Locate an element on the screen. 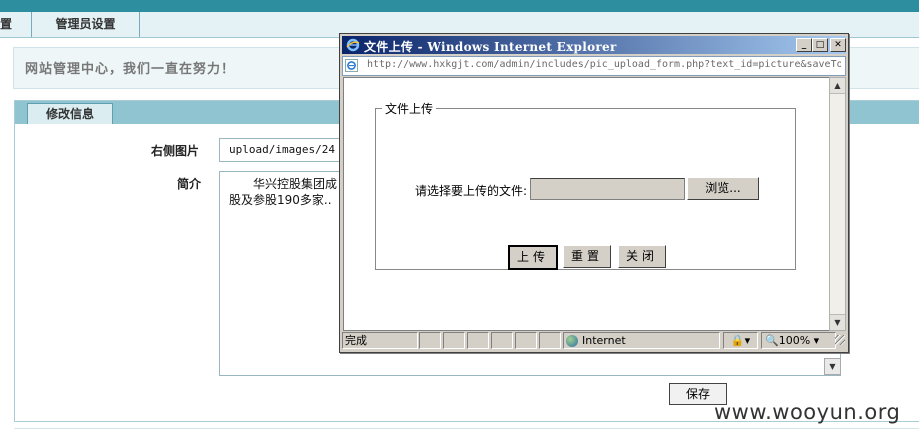 This screenshot has width=919, height=445. nav-tab-settings-partial: 置 is located at coordinates (16, 24).